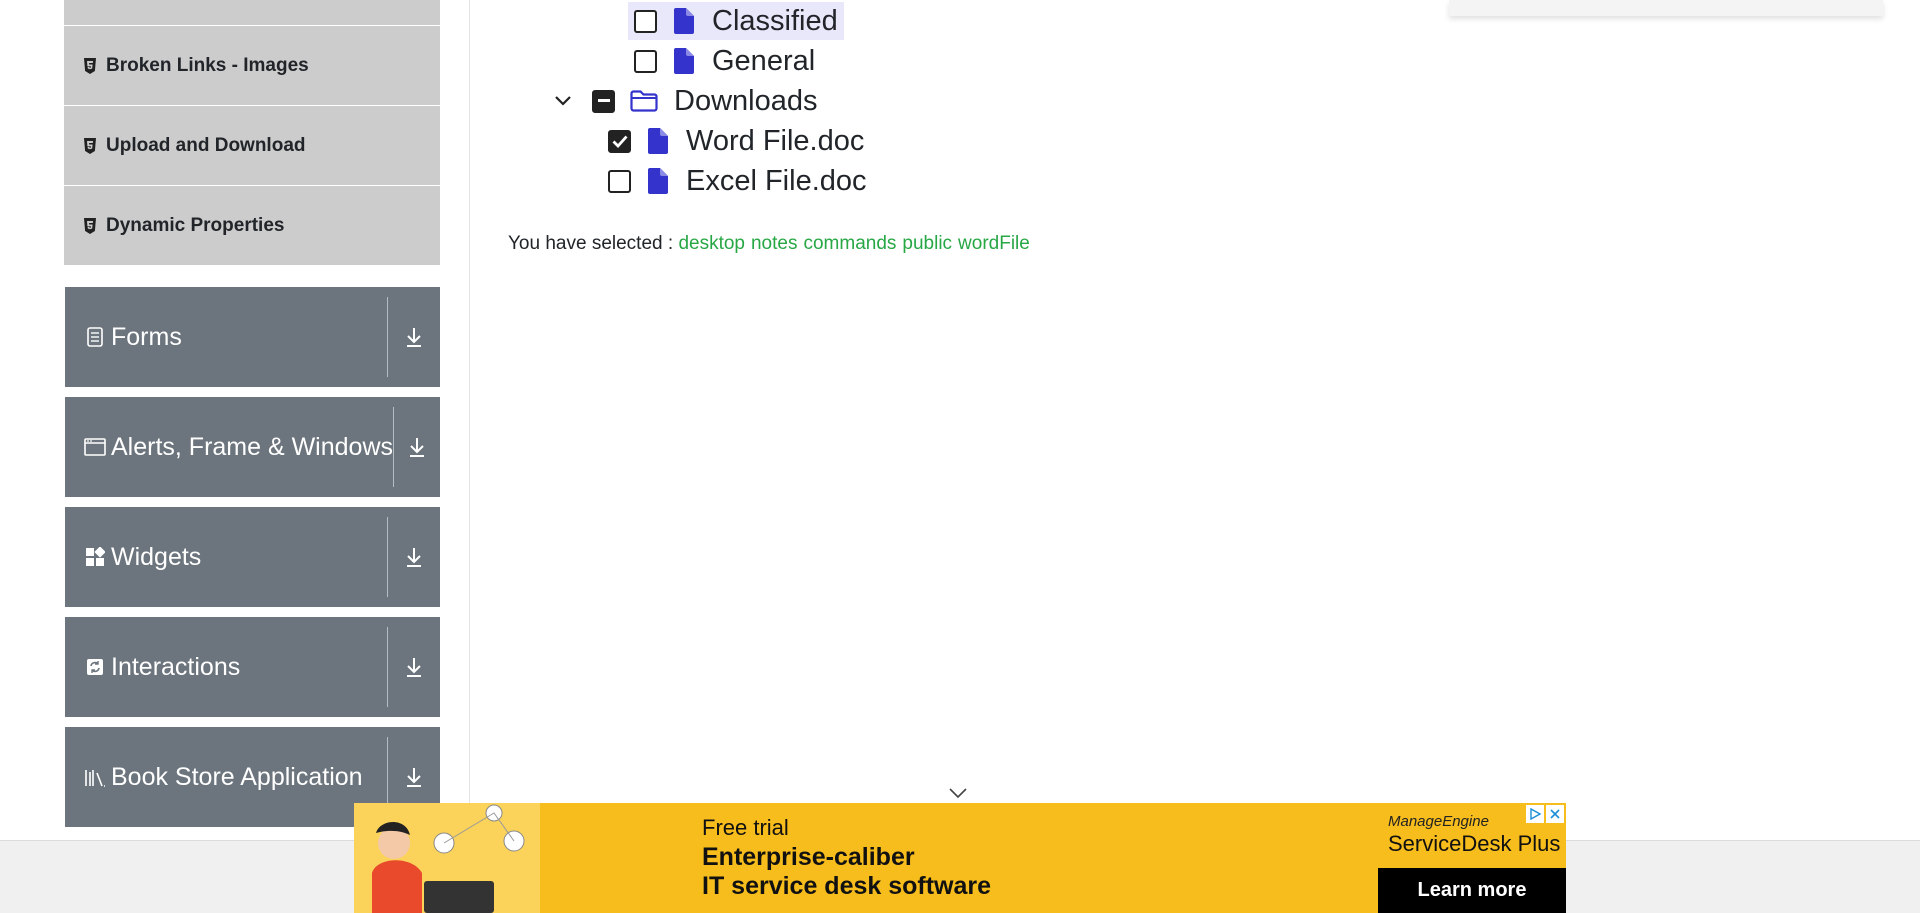 This screenshot has height=913, width=1920. What do you see at coordinates (745, 827) in the screenshot?
I see `ad-free-trial: Free trial` at bounding box center [745, 827].